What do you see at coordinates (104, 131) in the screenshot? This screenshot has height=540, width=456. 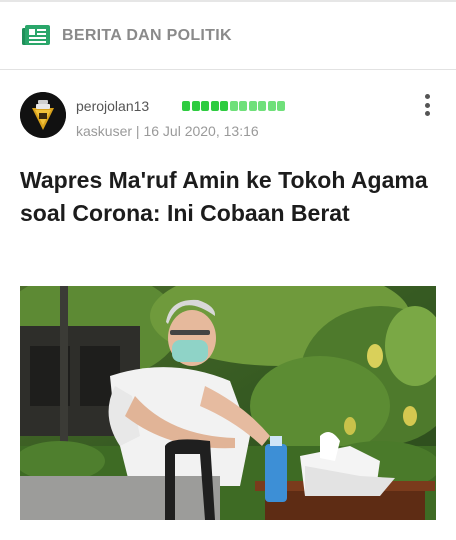 I see `author-role: kaskuser` at bounding box center [104, 131].